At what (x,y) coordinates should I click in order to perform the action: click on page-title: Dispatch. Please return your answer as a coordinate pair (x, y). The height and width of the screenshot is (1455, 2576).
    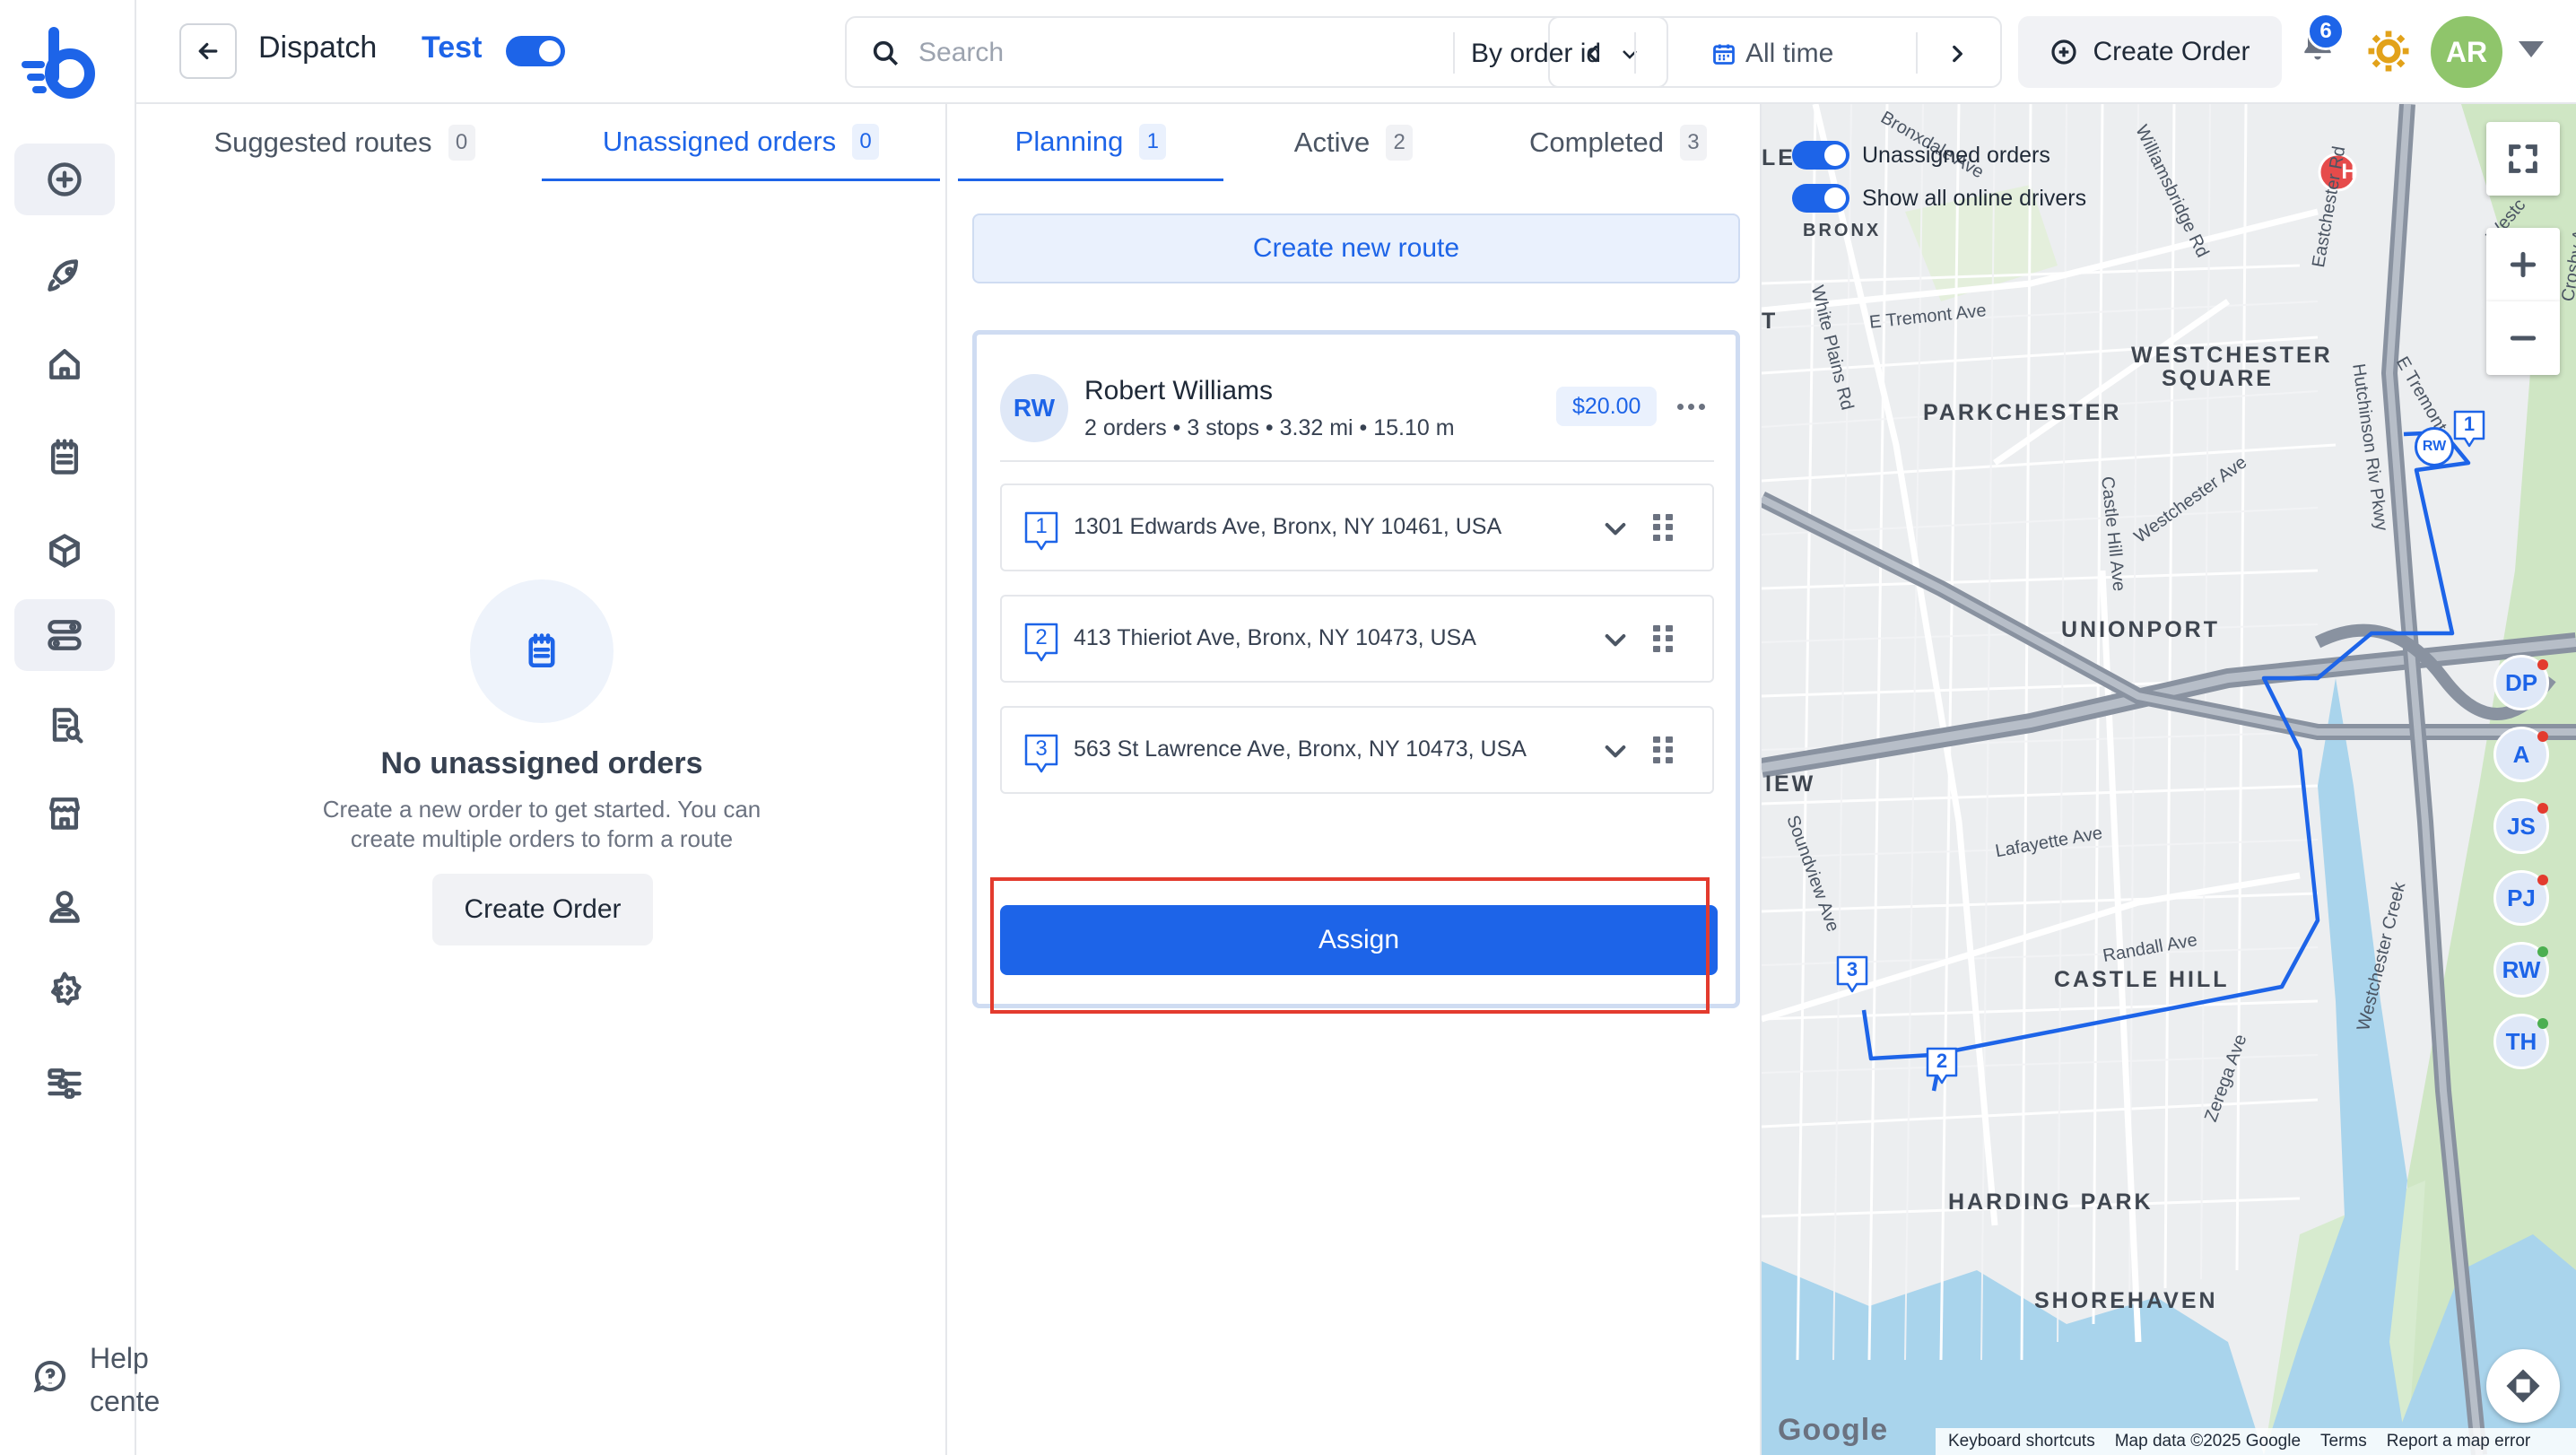
    Looking at the image, I should click on (318, 47).